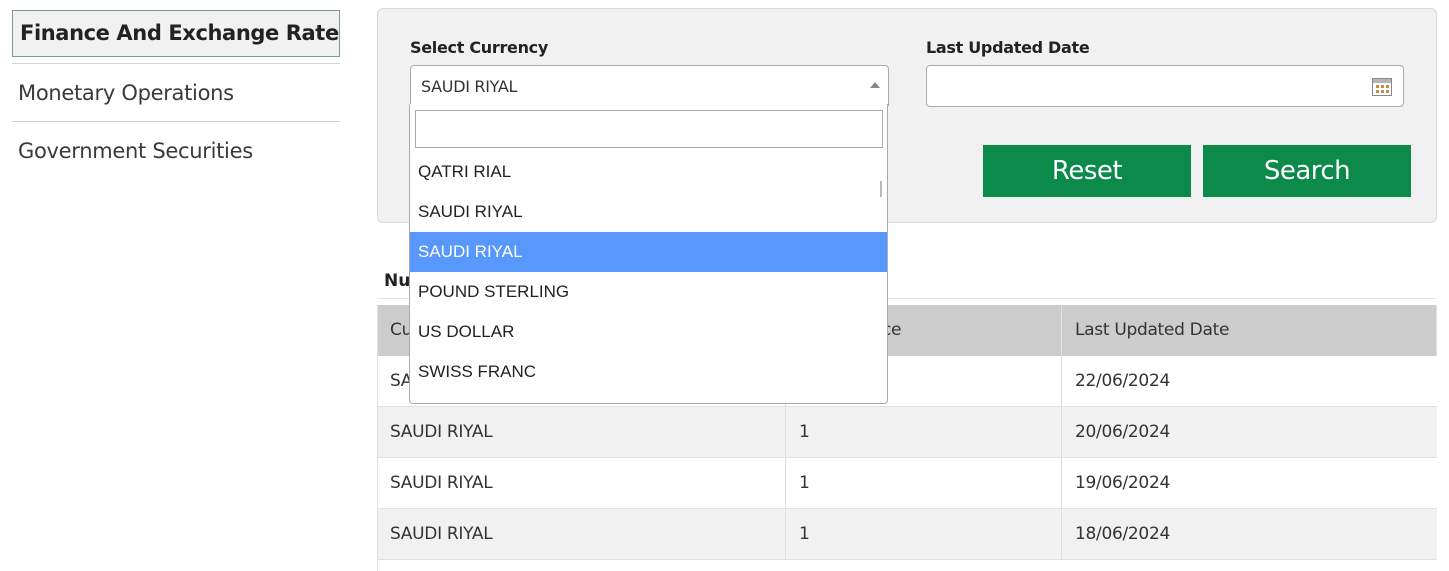 The height and width of the screenshot is (571, 1449). What do you see at coordinates (648, 292) in the screenshot?
I see `dropdown-option: POUND STERLING` at bounding box center [648, 292].